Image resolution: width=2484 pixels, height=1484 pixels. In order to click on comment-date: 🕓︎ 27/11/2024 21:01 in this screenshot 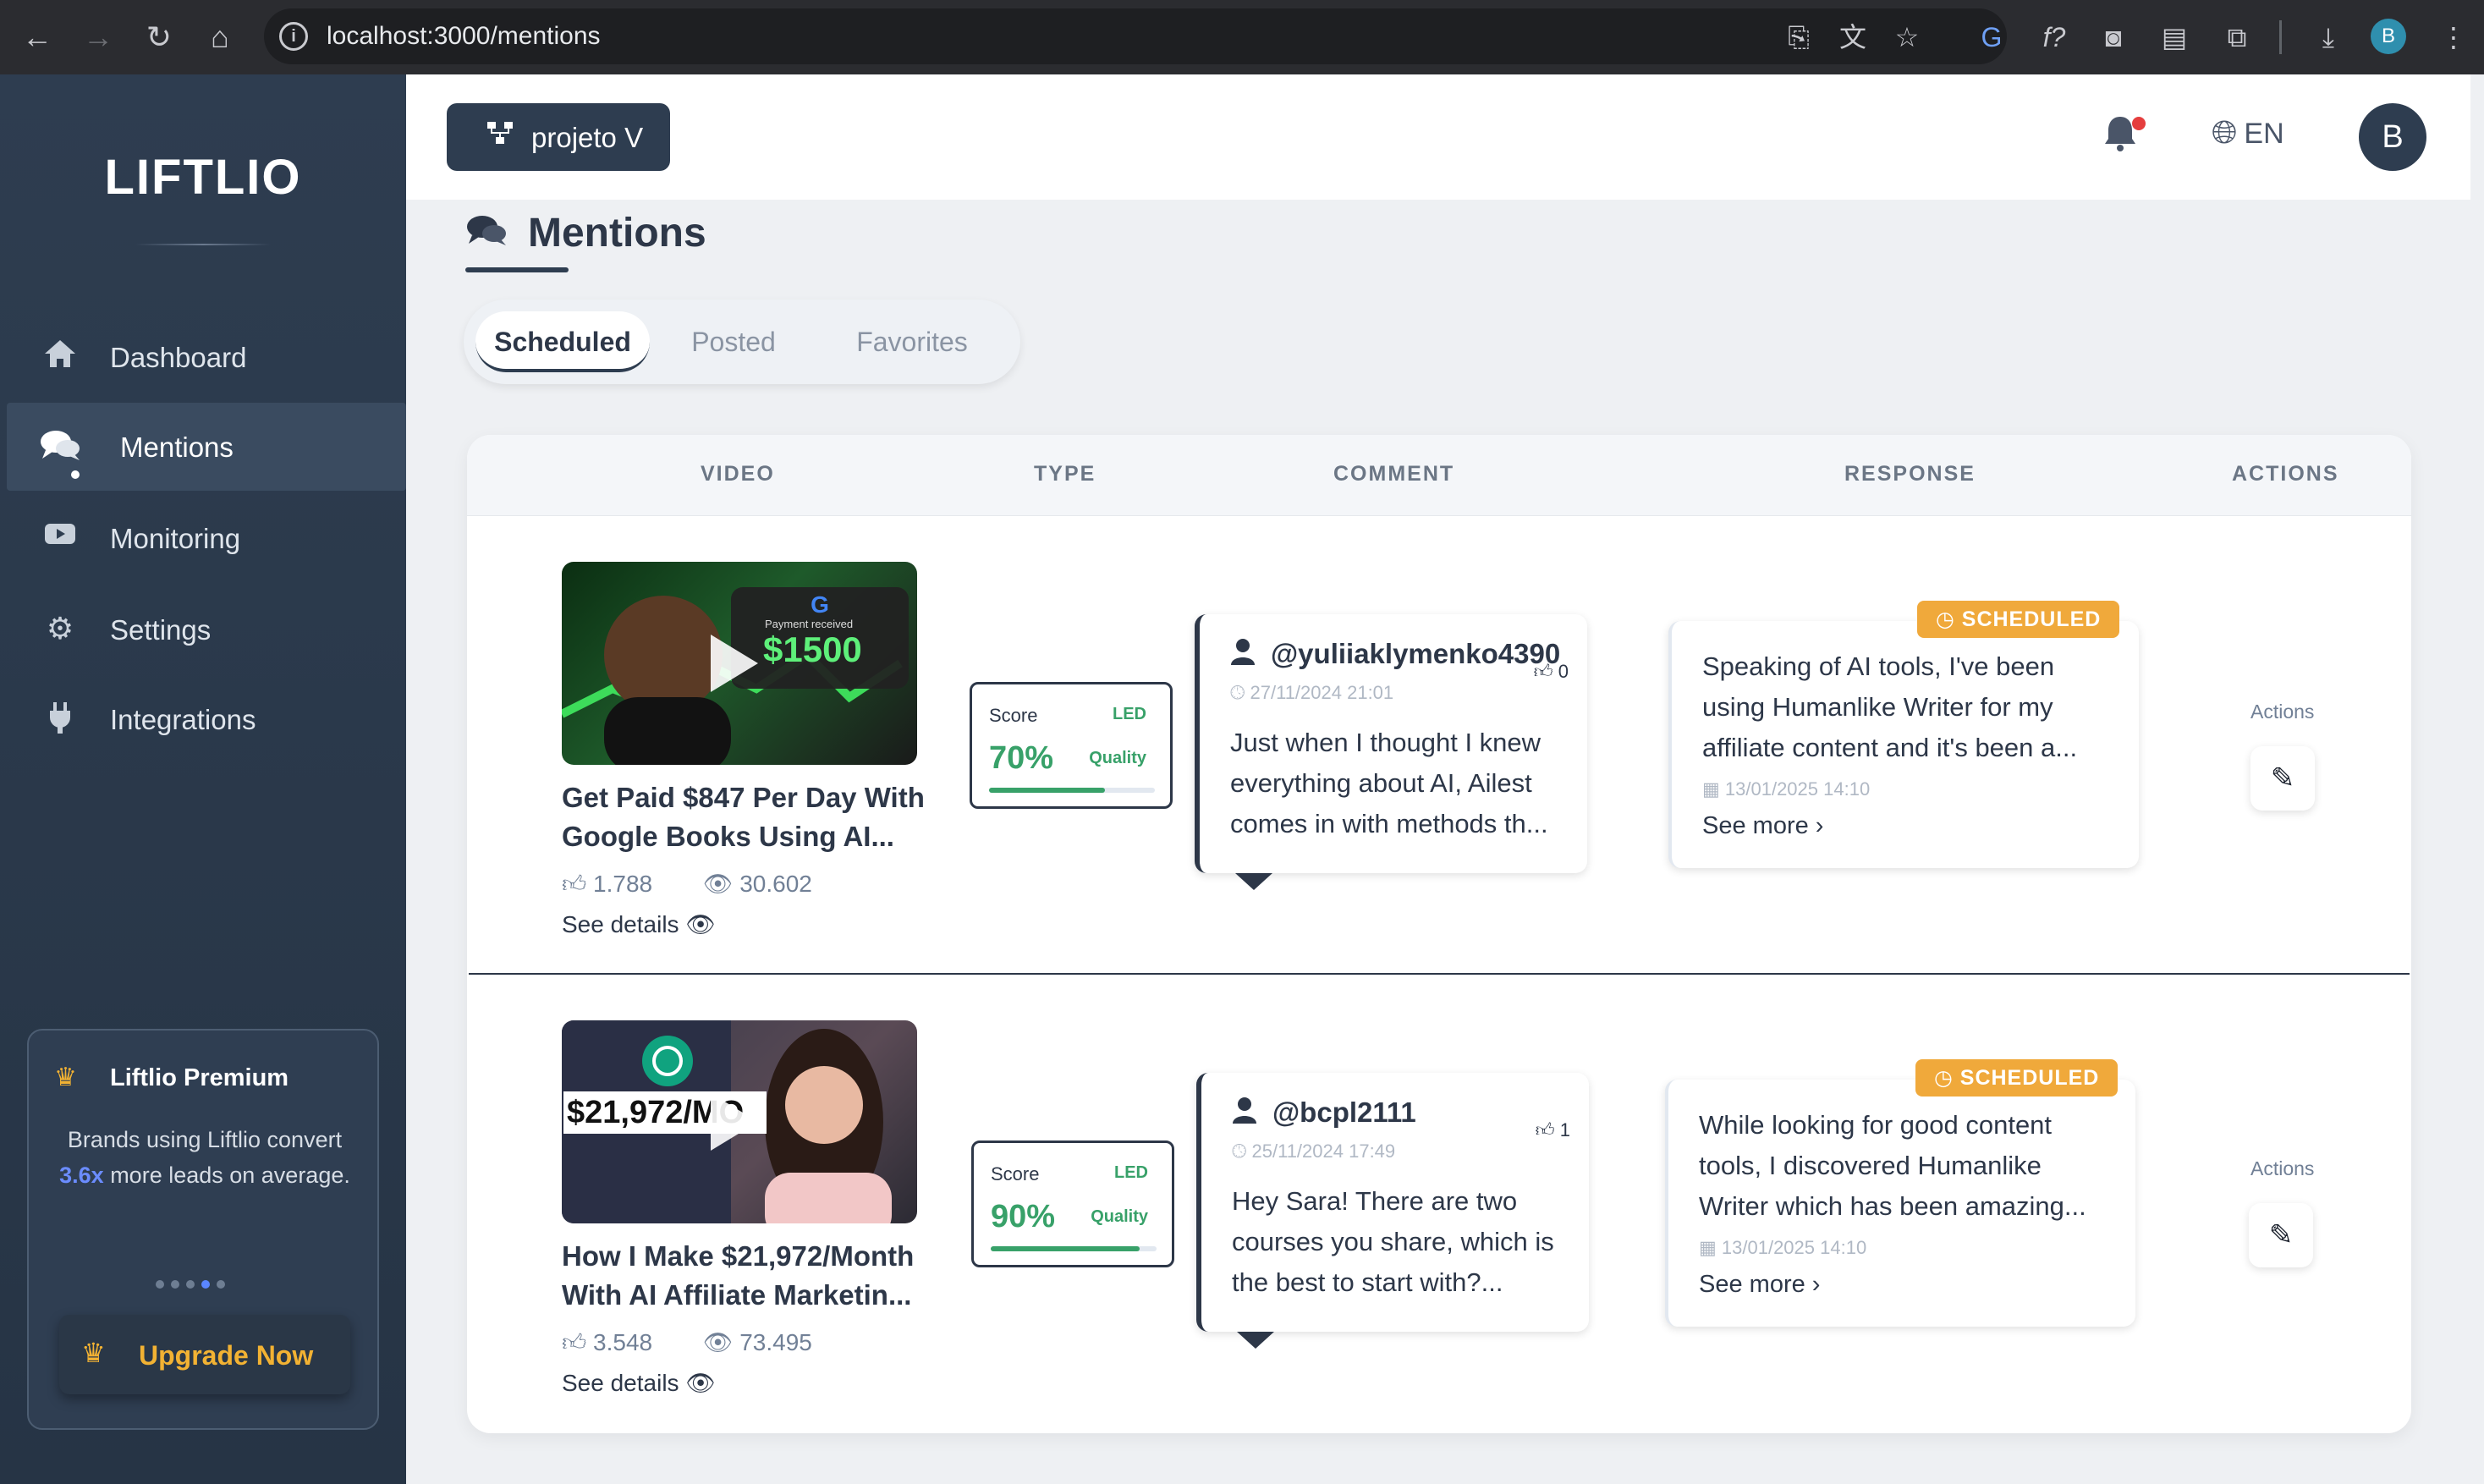, I will do `click(1312, 692)`.